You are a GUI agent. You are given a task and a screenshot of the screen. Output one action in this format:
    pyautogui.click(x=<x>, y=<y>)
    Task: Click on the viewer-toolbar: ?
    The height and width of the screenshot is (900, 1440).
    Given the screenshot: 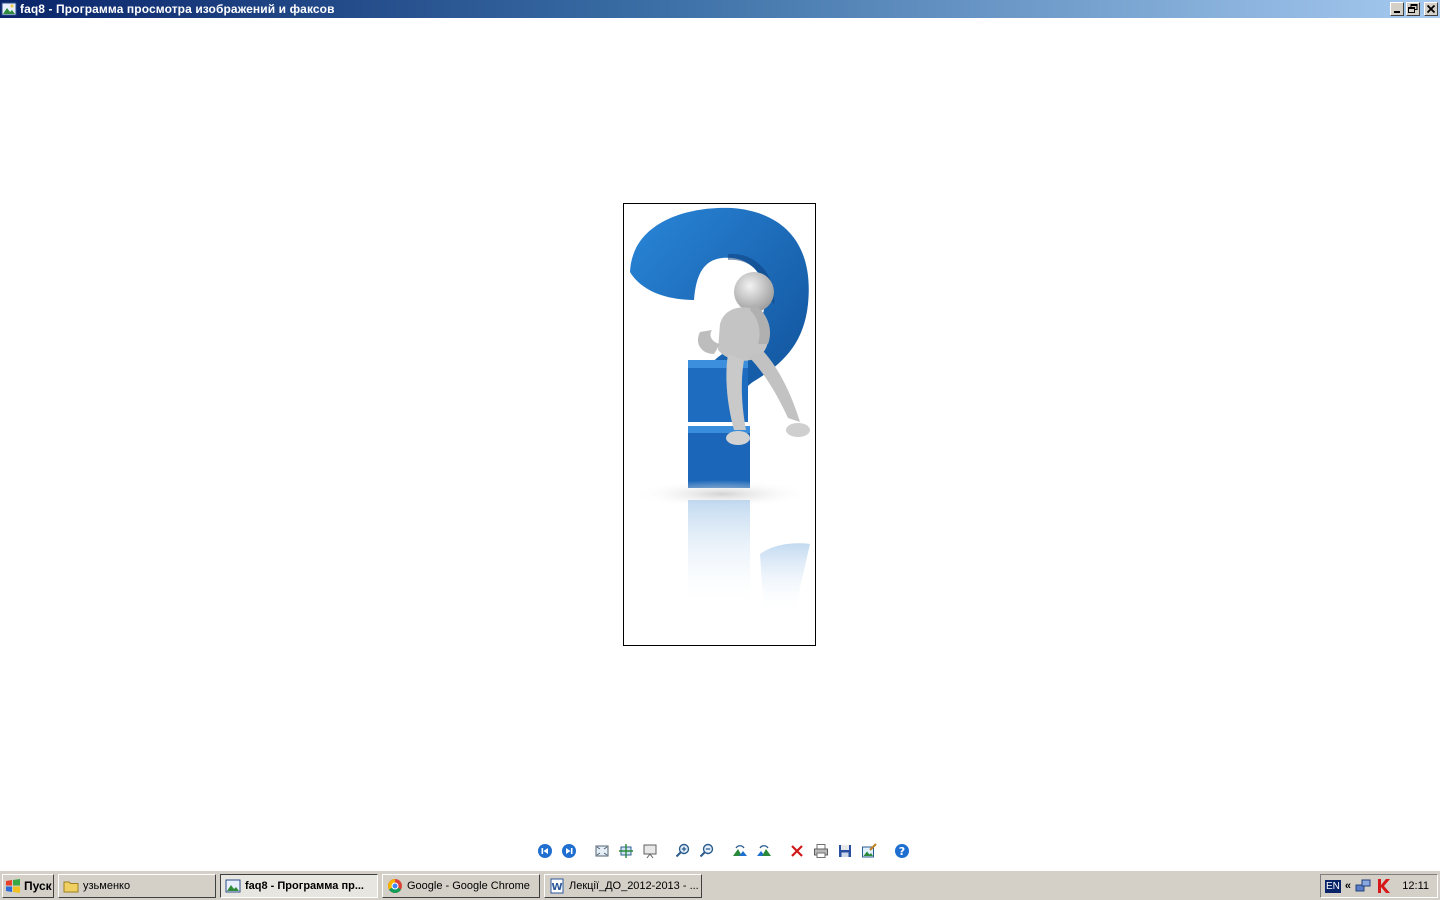 What is the action you would take?
    pyautogui.click(x=723, y=851)
    